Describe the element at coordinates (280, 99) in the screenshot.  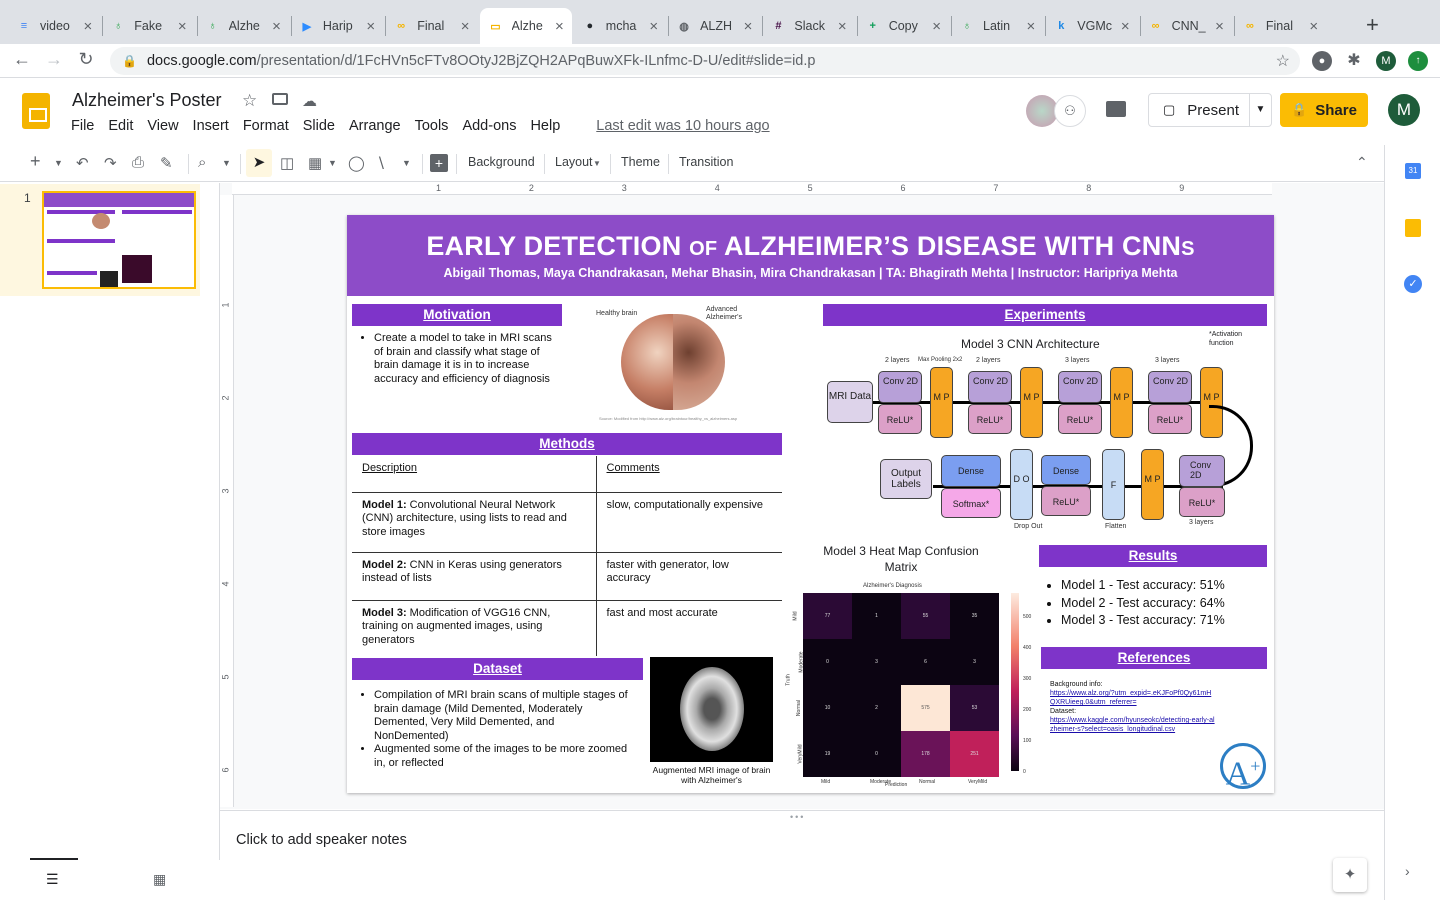
I see `move-folder-icon` at that location.